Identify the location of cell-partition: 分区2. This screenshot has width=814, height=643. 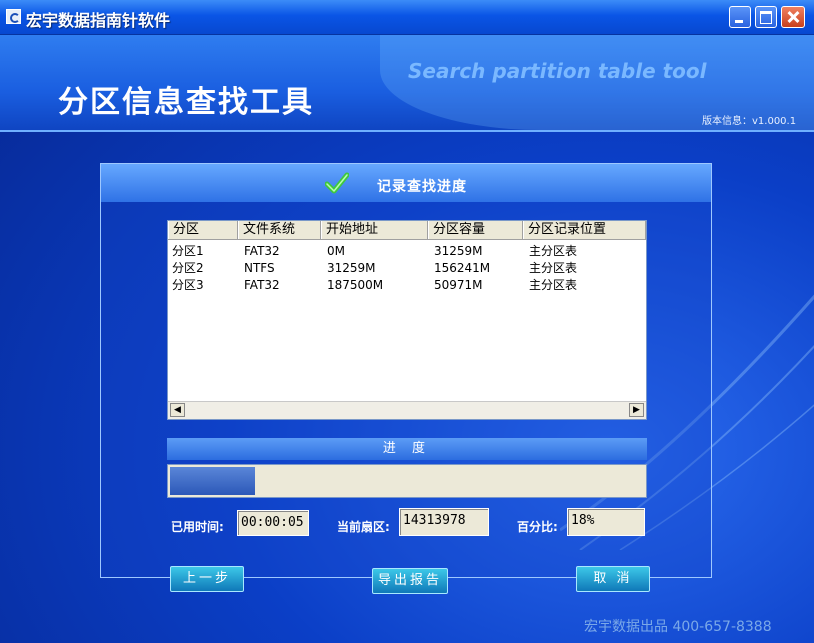
(188, 268).